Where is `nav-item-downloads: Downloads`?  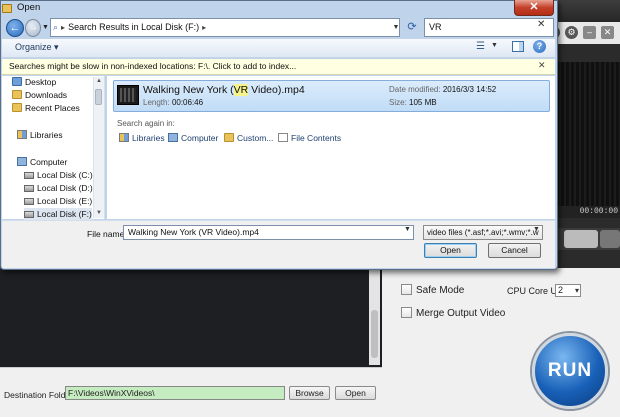 nav-item-downloads: Downloads is located at coordinates (39, 95).